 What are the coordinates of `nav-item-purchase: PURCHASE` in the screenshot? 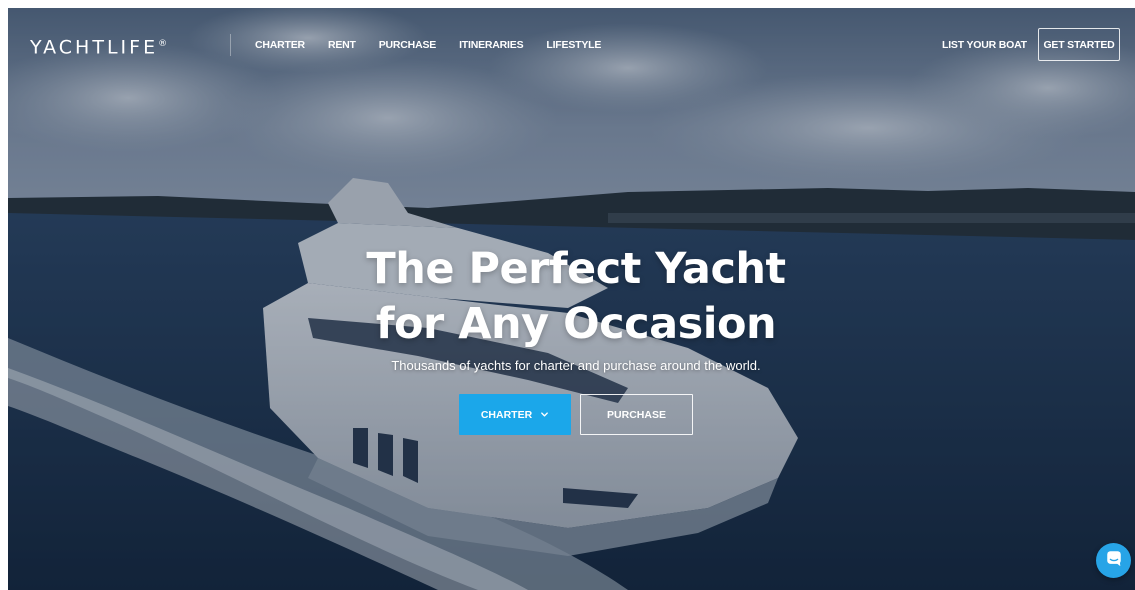 It's located at (408, 45).